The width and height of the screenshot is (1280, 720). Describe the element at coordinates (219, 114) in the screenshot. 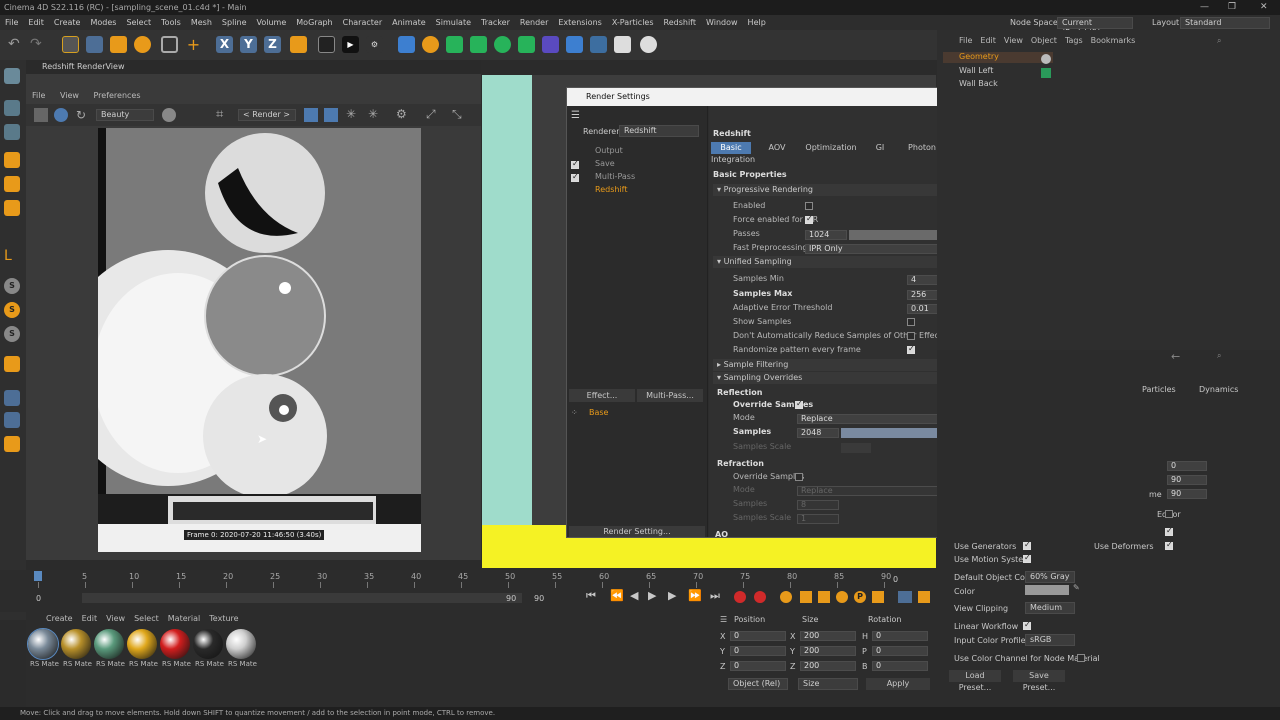

I see `crop-icon: ⌗` at that location.